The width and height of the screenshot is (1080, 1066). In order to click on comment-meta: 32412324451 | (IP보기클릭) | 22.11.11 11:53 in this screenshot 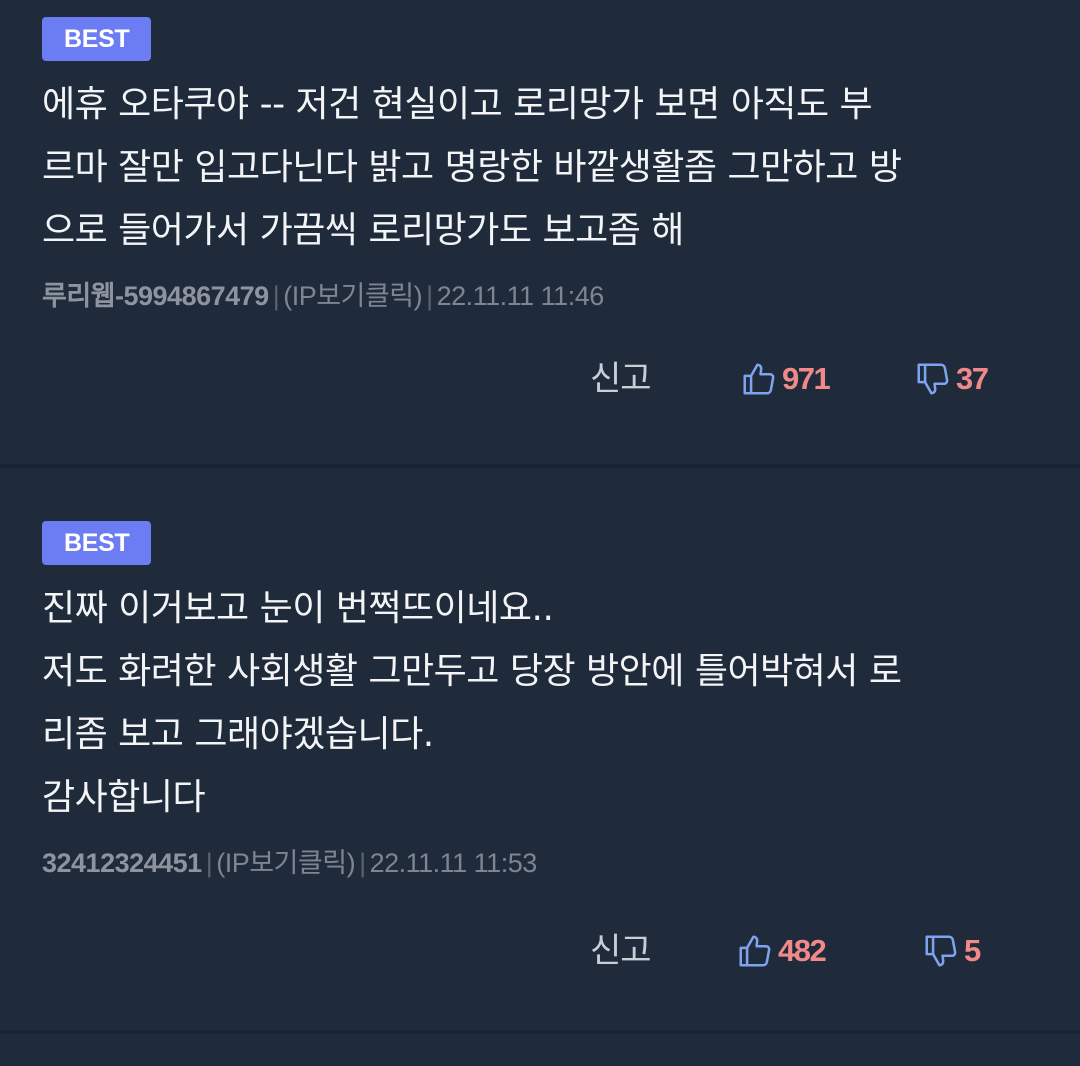, I will do `click(540, 860)`.